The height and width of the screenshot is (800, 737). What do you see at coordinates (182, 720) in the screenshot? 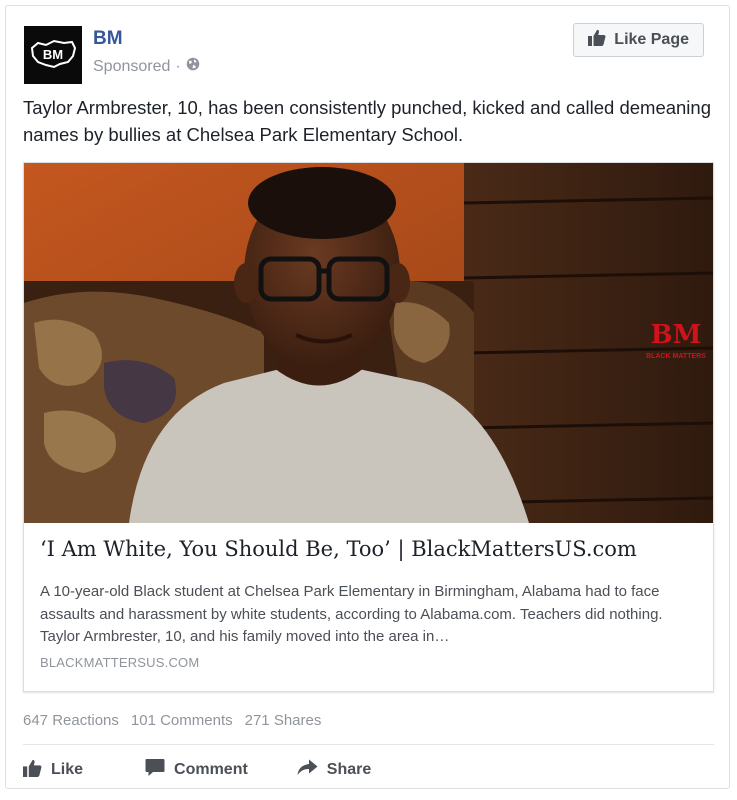
I see `comments-count: 101 Comments` at bounding box center [182, 720].